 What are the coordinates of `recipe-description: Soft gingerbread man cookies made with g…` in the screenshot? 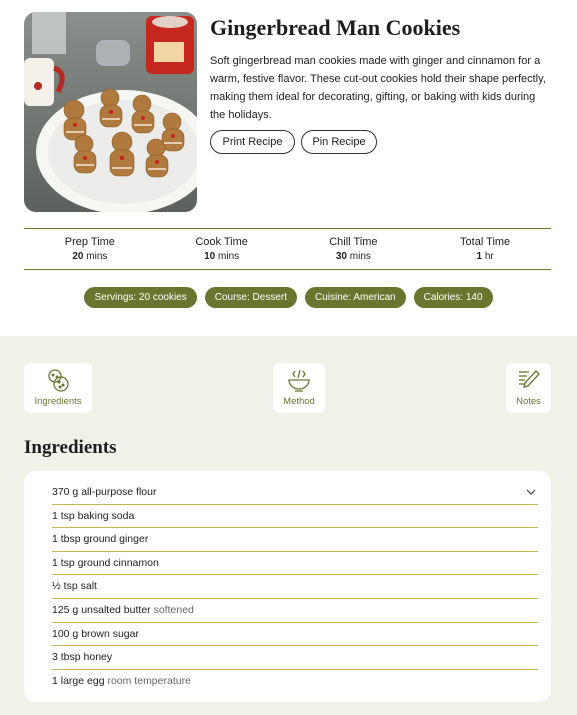 It's located at (378, 88).